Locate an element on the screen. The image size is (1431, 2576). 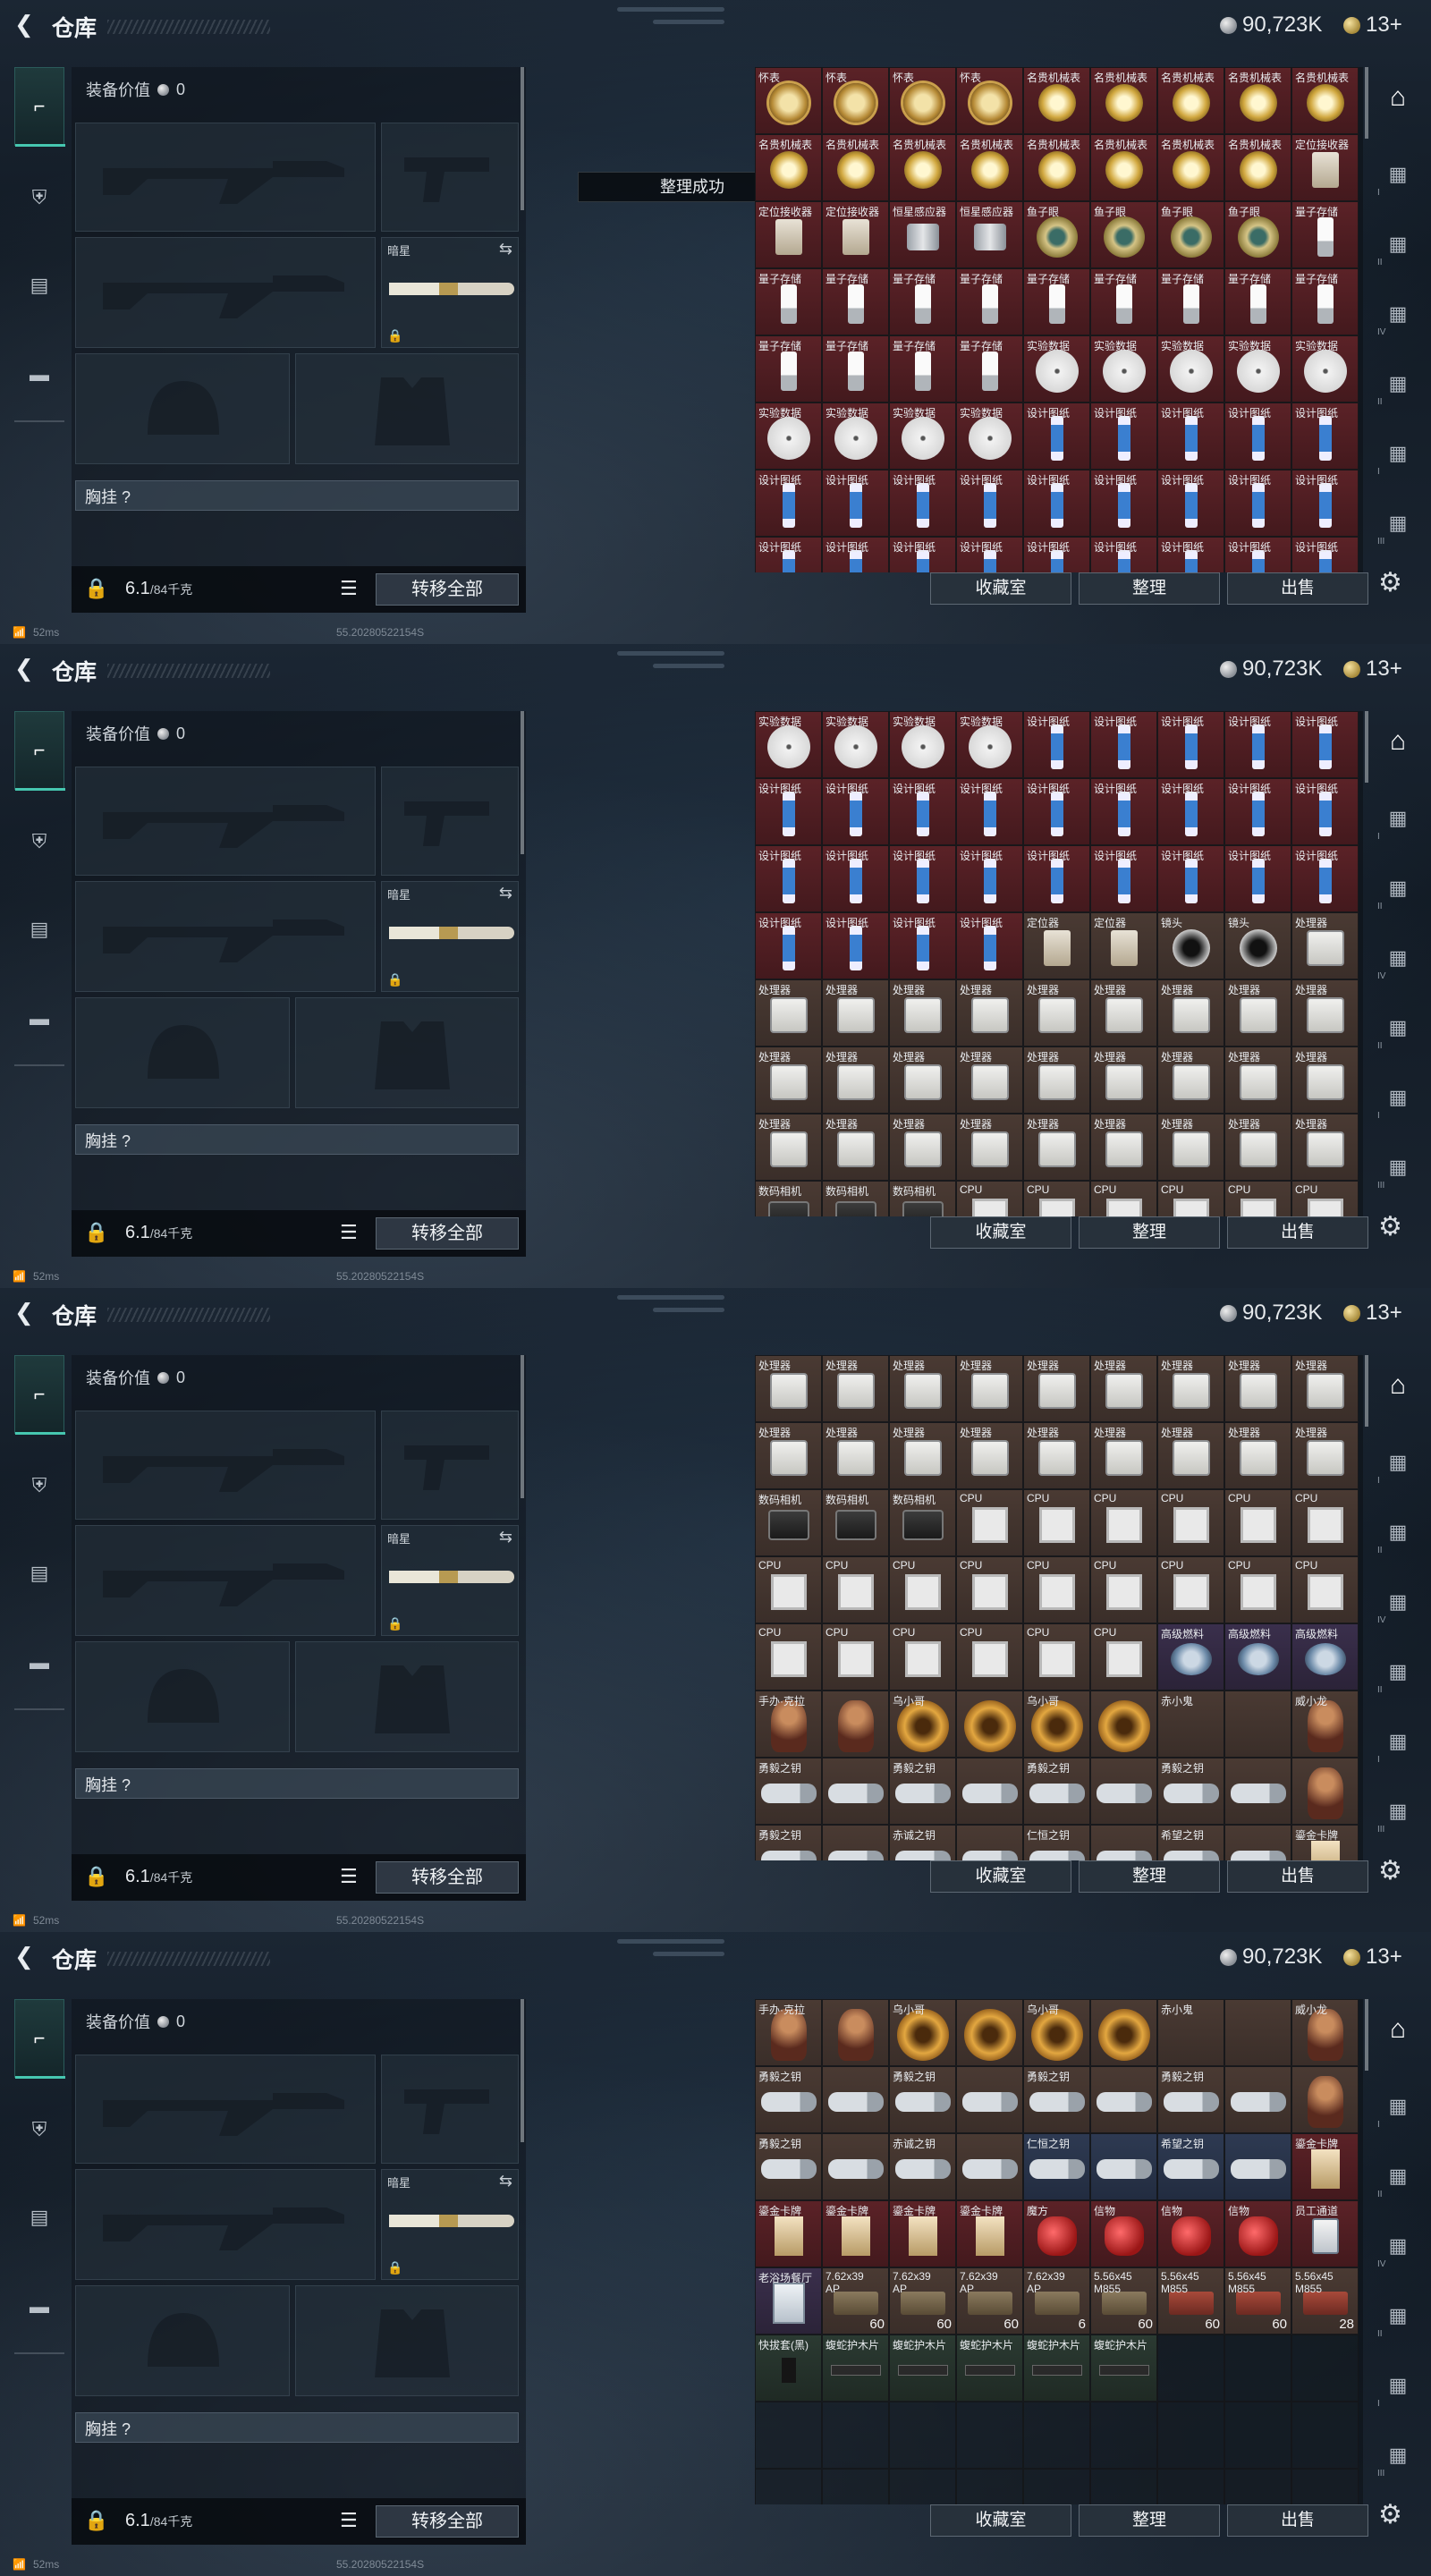
inventory-item: 5.56x45 M855 60 is located at coordinates (1190, 2300).